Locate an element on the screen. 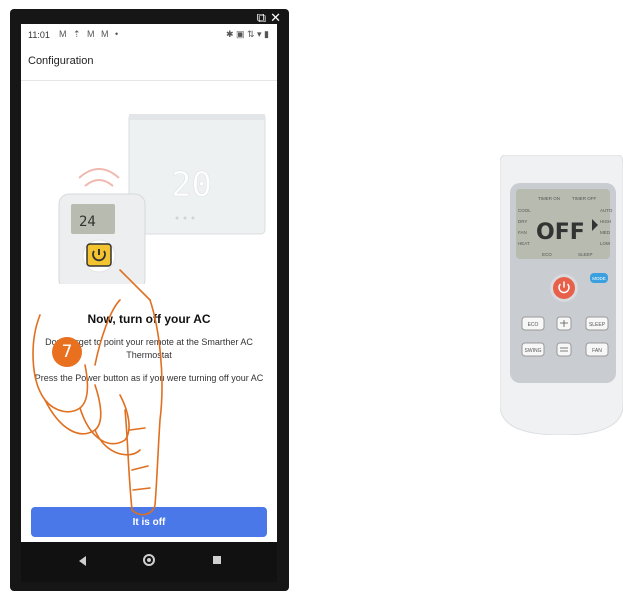 This screenshot has width=623, height=592. mode-heat-label: HEAT is located at coordinates (524, 243).